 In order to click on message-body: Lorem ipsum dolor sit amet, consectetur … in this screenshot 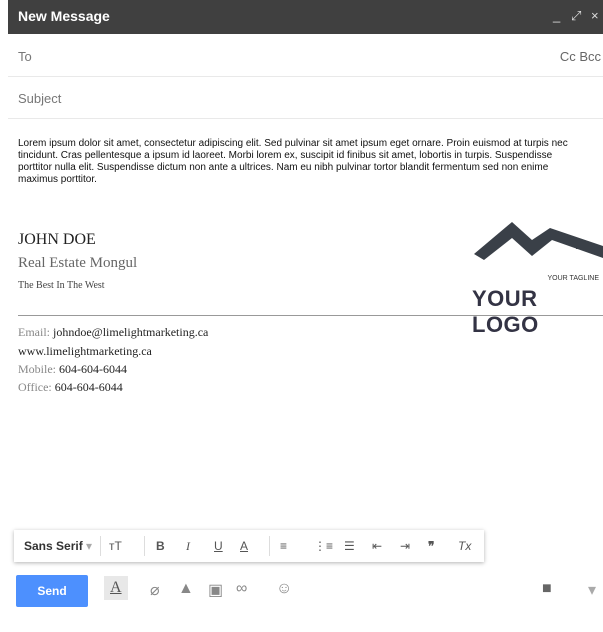, I will do `click(303, 162)`.